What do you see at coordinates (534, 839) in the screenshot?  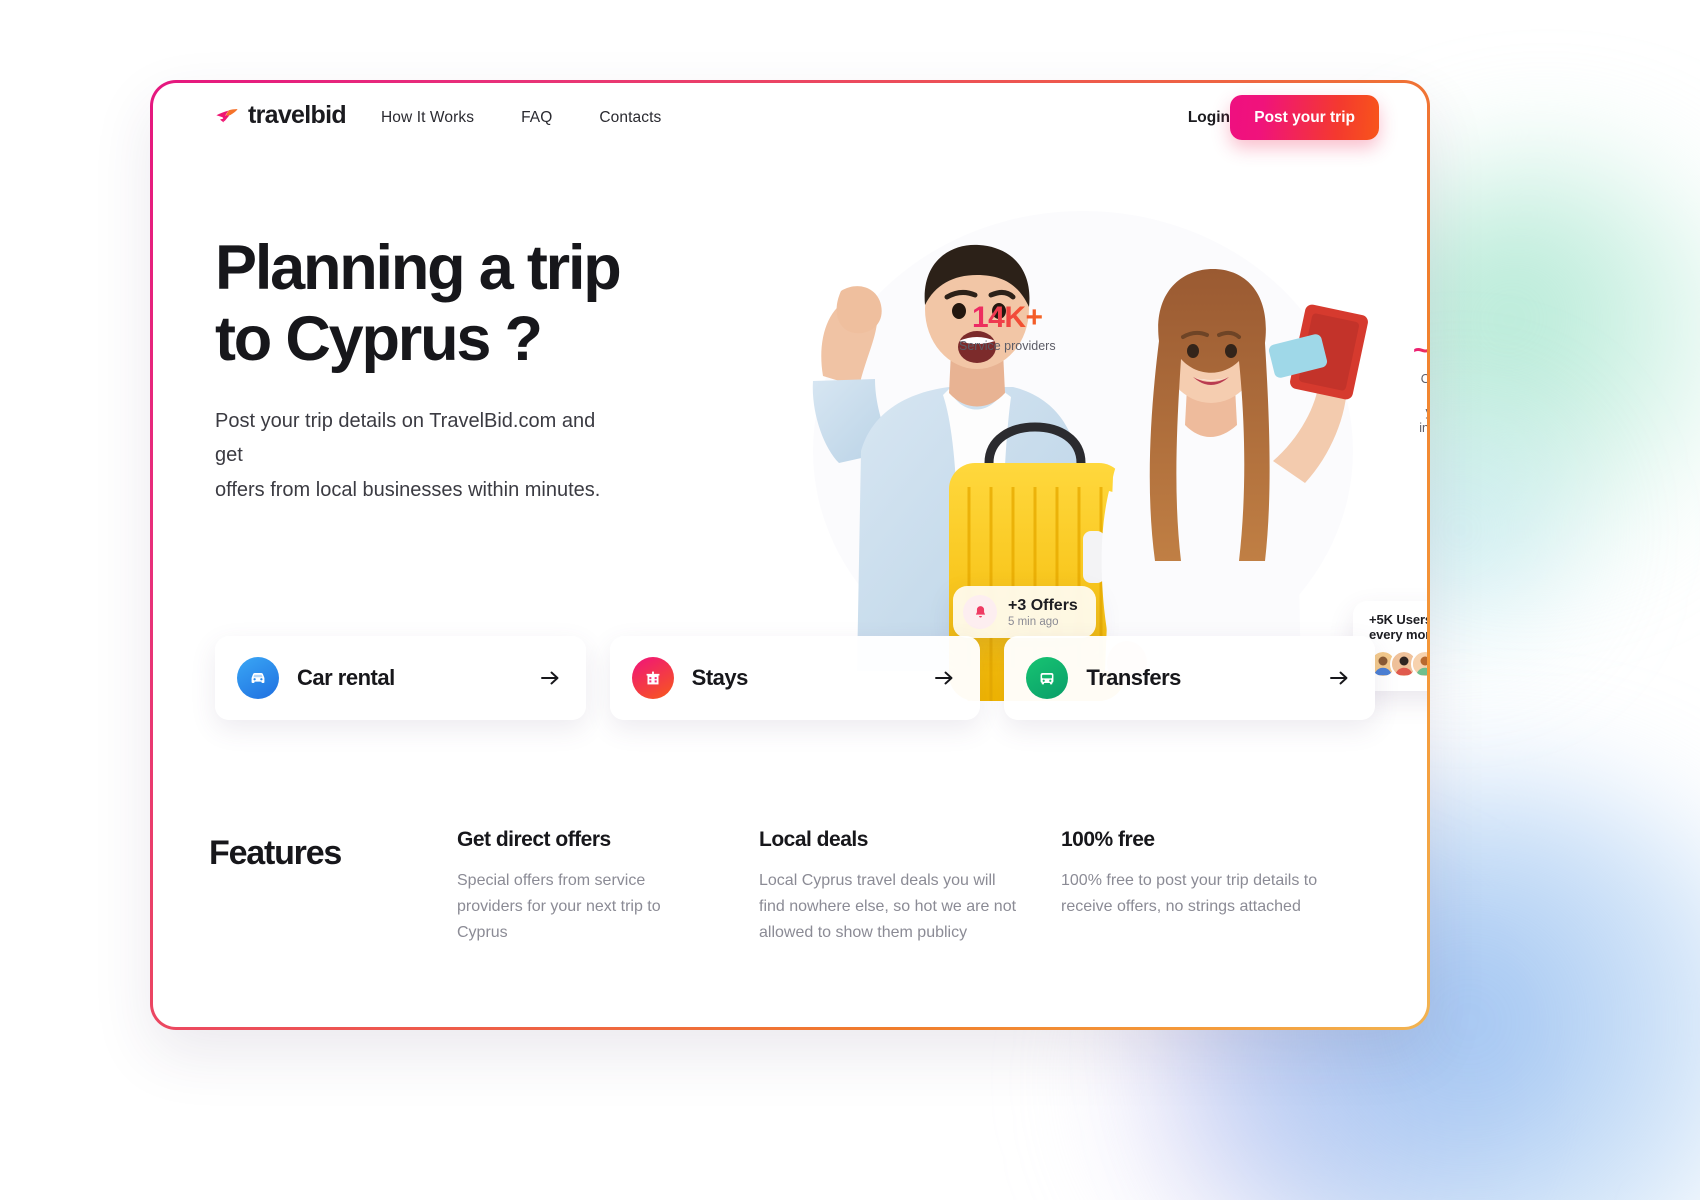 I see `feature-heading: Get direct offers` at bounding box center [534, 839].